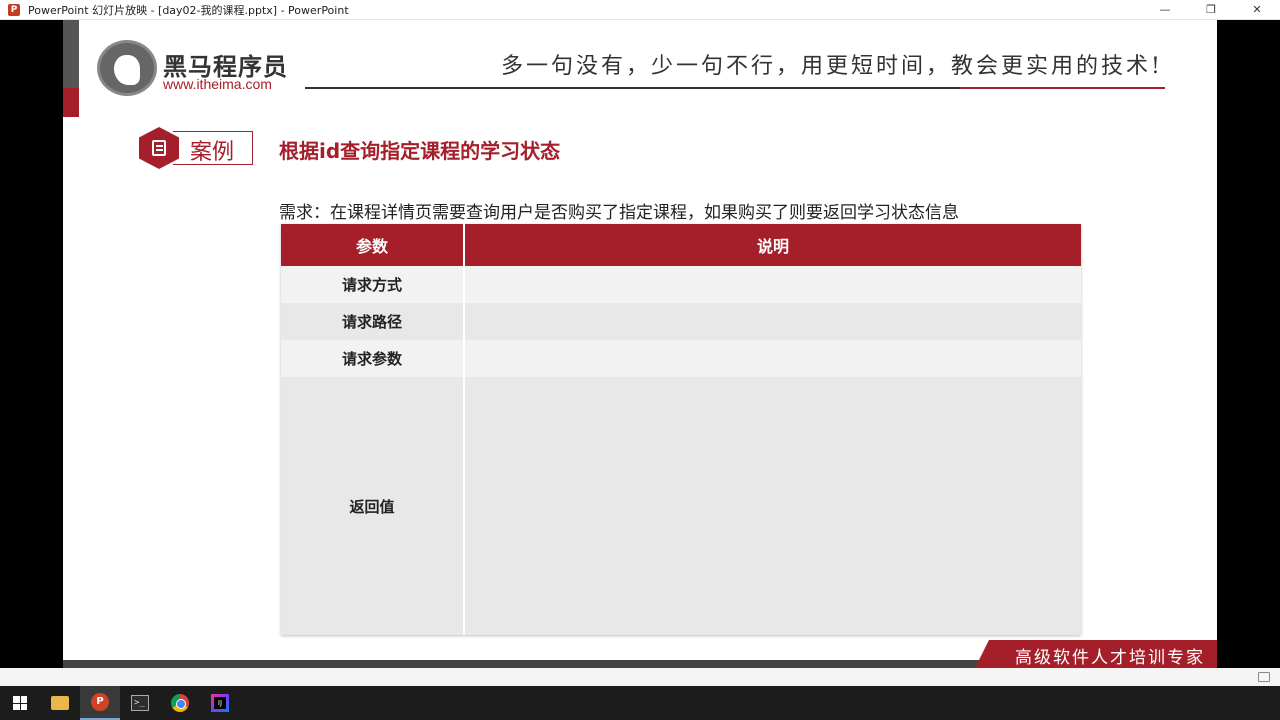  What do you see at coordinates (640, 677) in the screenshot?
I see `slideshow-status-strip` at bounding box center [640, 677].